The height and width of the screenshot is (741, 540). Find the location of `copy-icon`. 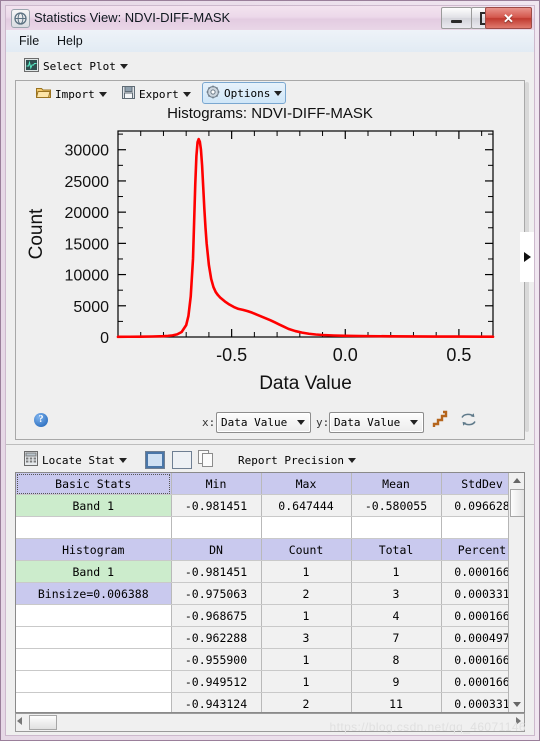

copy-icon is located at coordinates (206, 461).